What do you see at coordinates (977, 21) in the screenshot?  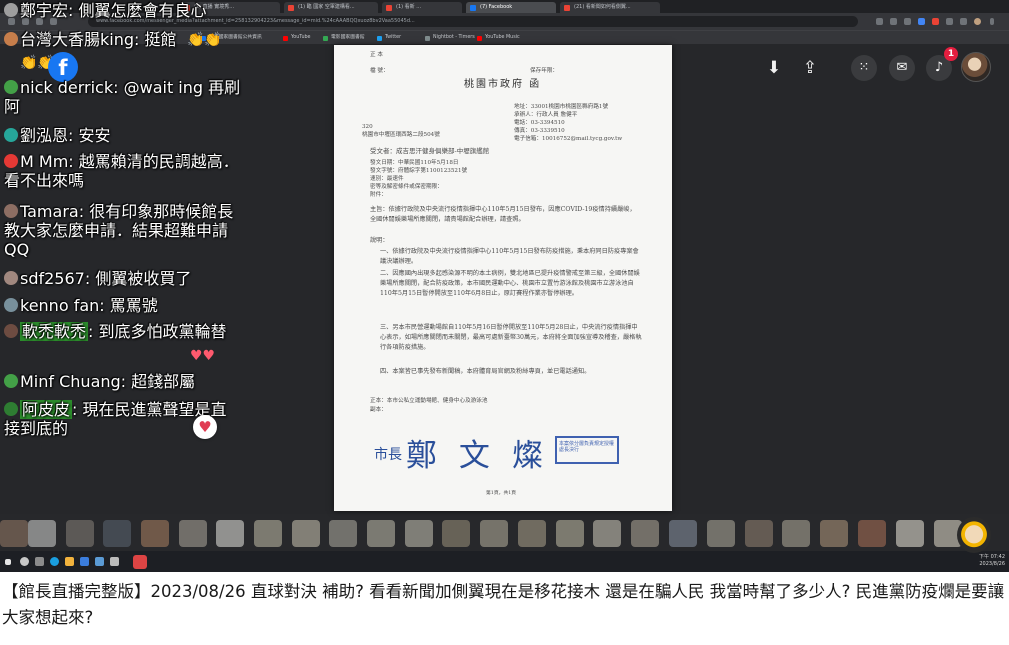 I see `profile-avatar-icon` at bounding box center [977, 21].